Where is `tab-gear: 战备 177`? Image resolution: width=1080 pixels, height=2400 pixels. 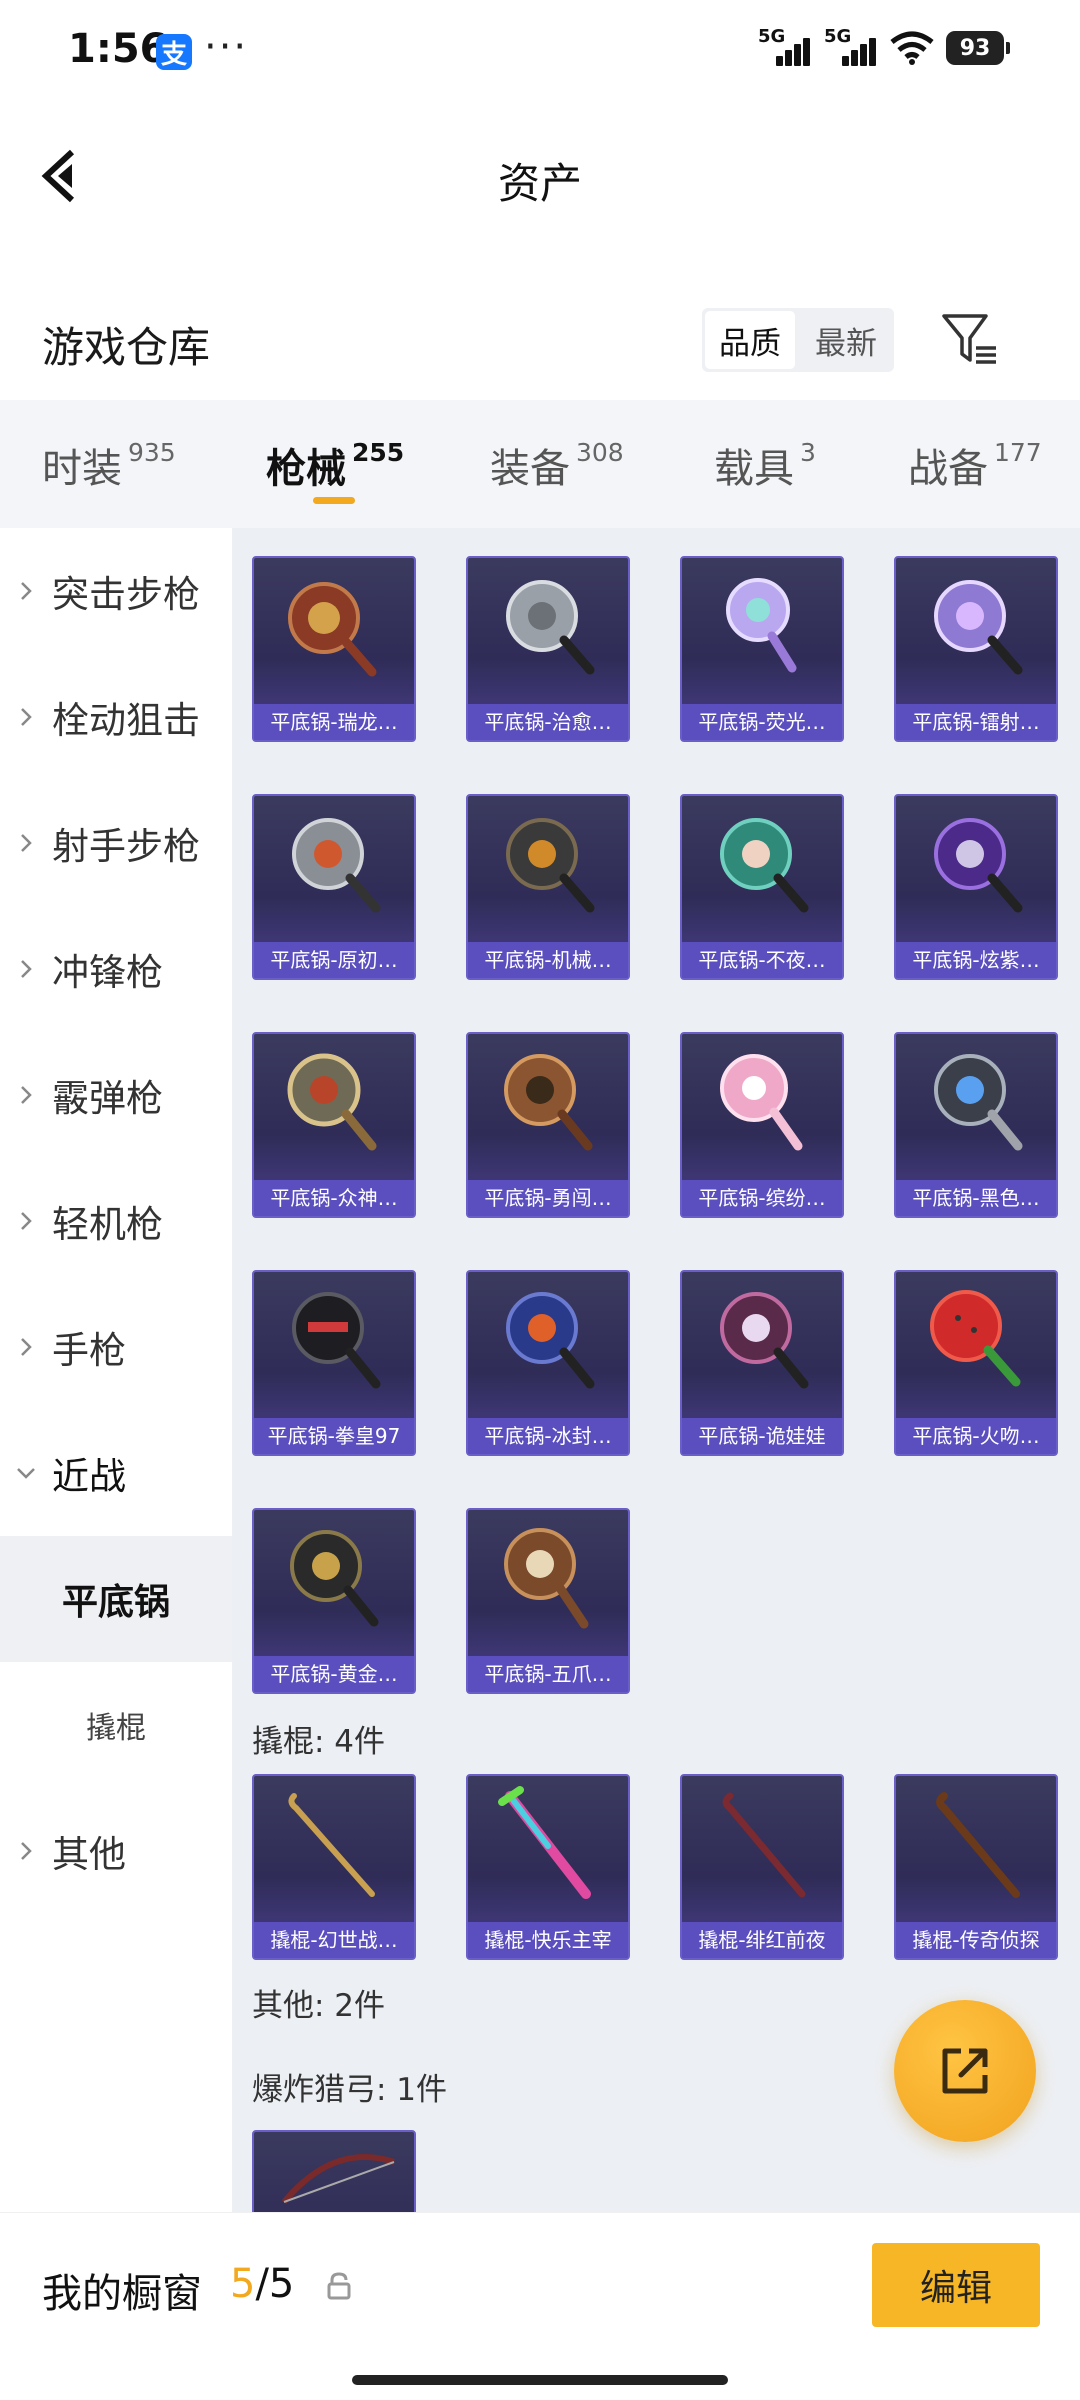
tab-gear: 战备 177 is located at coordinates (975, 465).